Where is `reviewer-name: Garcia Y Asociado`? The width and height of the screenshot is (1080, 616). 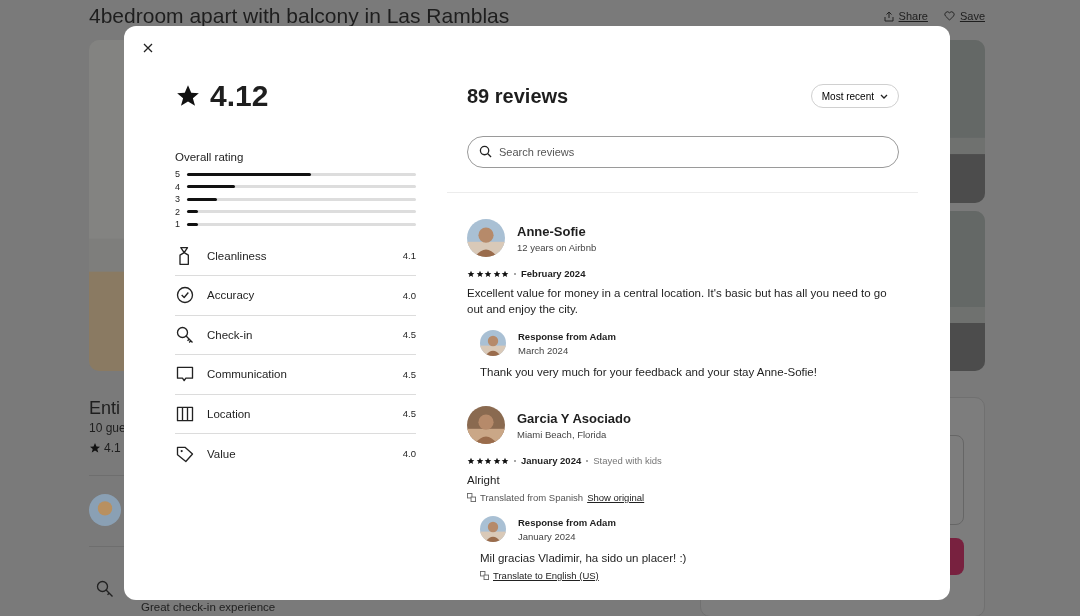
reviewer-name: Garcia Y Asociado is located at coordinates (574, 418).